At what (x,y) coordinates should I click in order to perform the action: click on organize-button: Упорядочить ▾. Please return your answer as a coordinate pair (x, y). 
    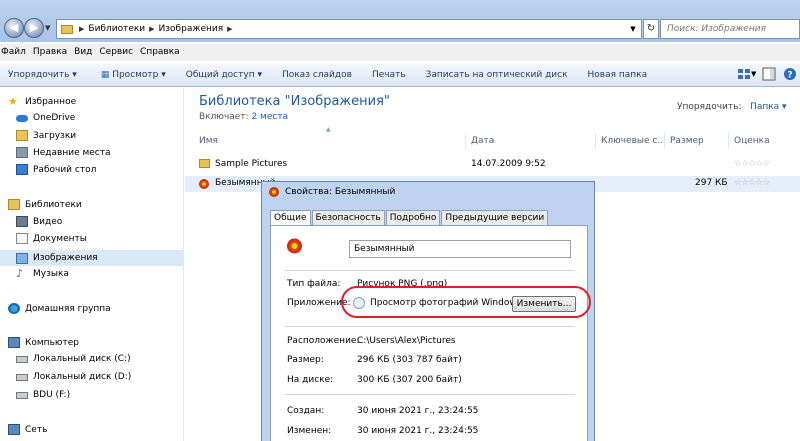
    Looking at the image, I should click on (43, 75).